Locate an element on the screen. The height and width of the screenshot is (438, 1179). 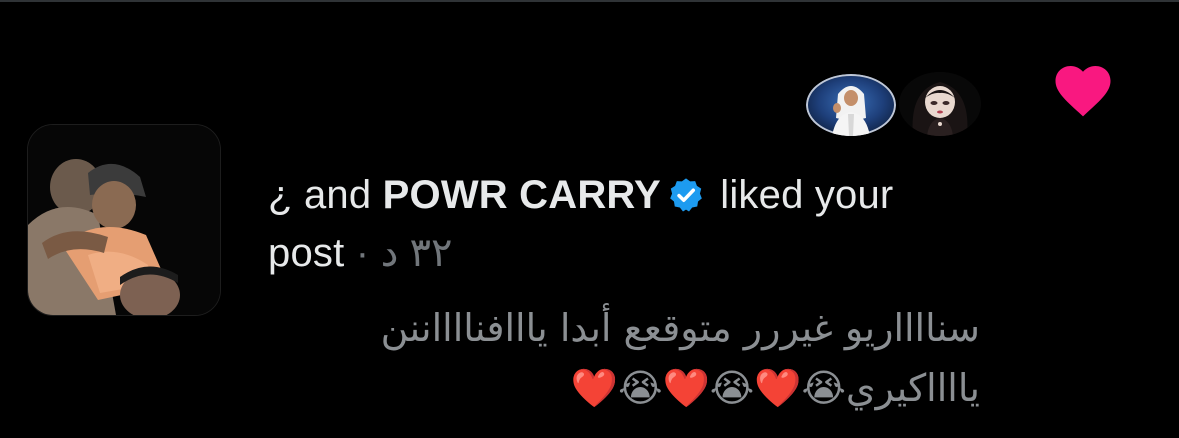
heart-icon is located at coordinates (1083, 91).